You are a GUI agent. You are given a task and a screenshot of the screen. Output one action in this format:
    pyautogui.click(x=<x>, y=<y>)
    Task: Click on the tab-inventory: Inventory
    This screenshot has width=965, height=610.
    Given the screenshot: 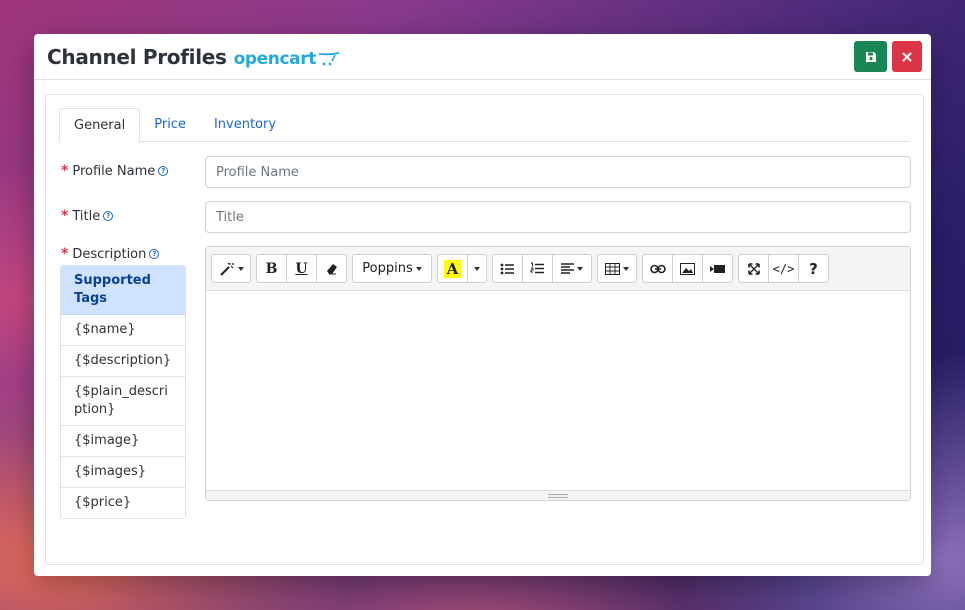 What is the action you would take?
    pyautogui.click(x=245, y=125)
    